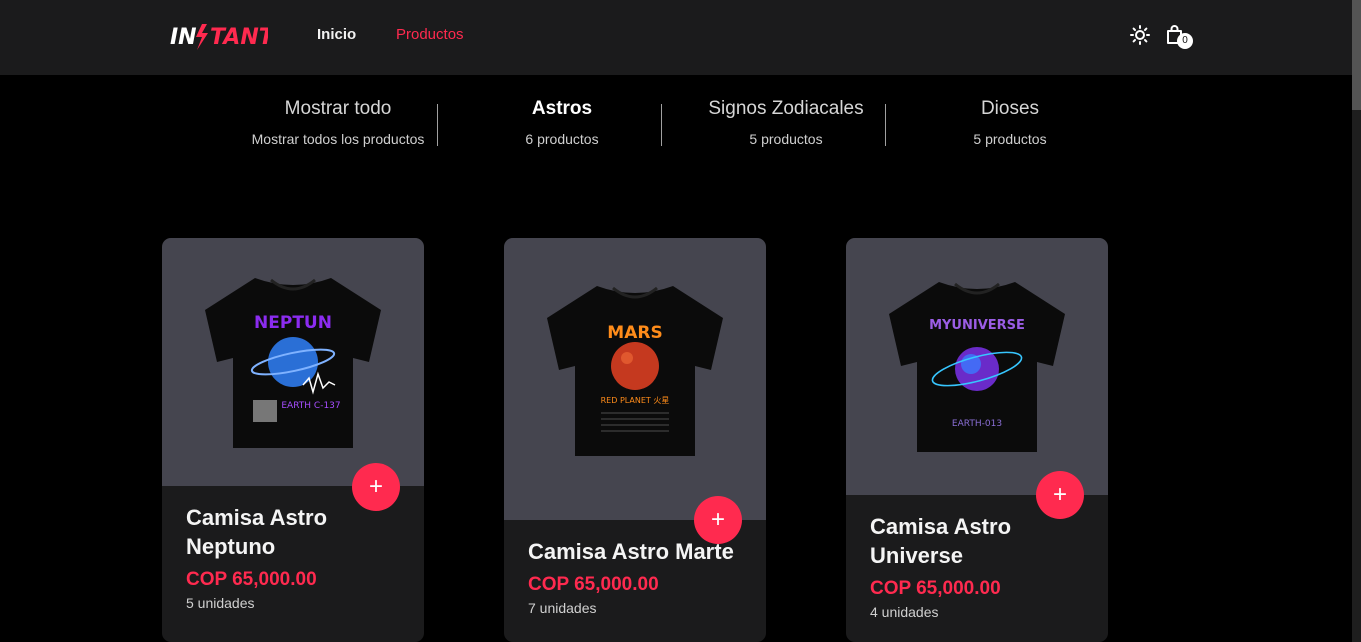 The height and width of the screenshot is (642, 1361). I want to click on product-image-area: MYUNIVERSE EARTH-013, so click(977, 366).